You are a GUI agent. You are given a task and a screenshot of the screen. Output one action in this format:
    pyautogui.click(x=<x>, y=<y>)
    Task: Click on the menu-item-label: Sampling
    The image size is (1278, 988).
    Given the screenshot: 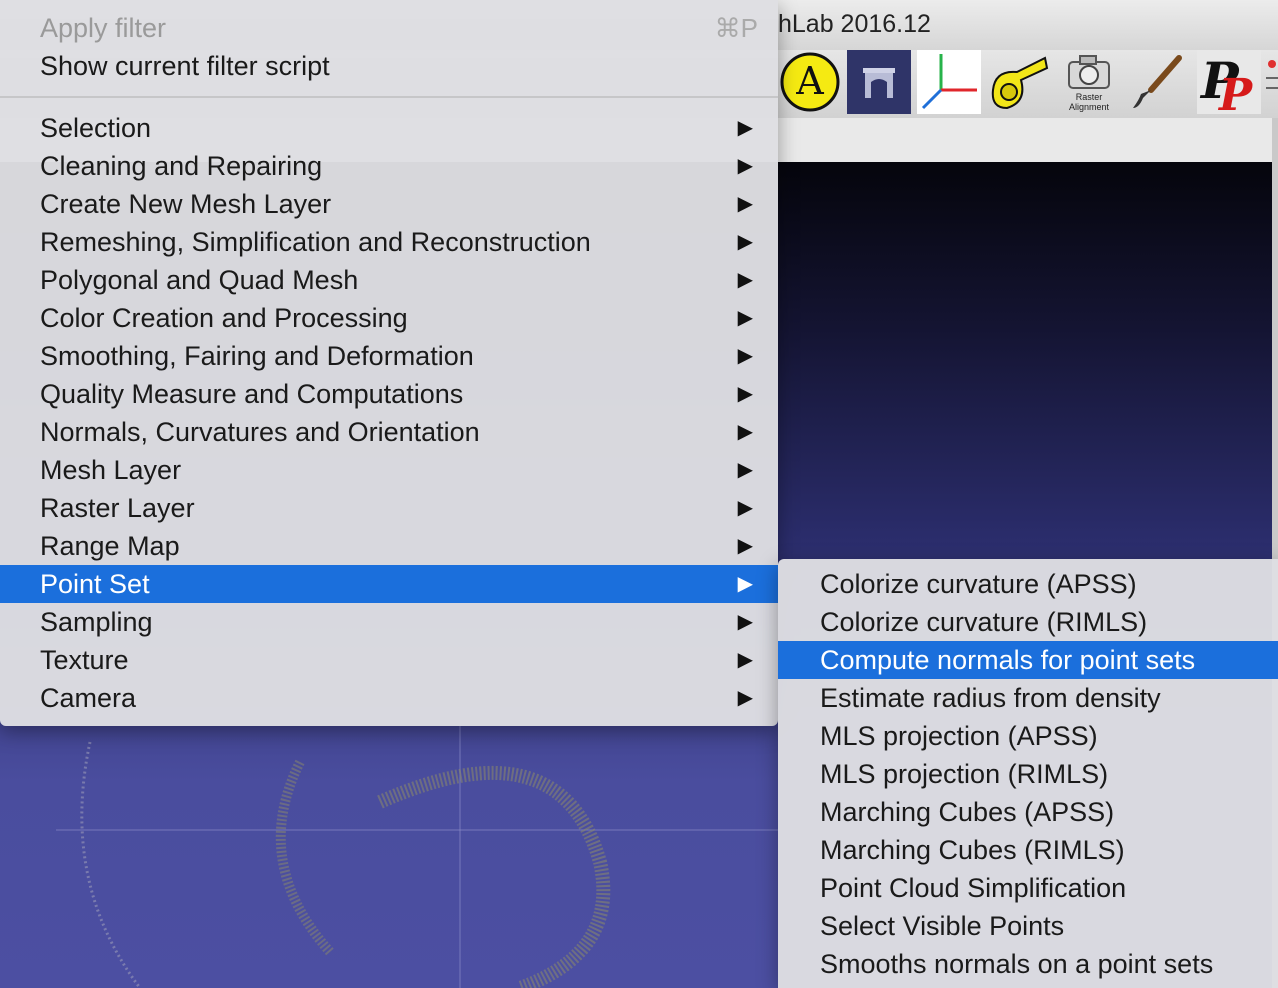 What is the action you would take?
    pyautogui.click(x=96, y=622)
    